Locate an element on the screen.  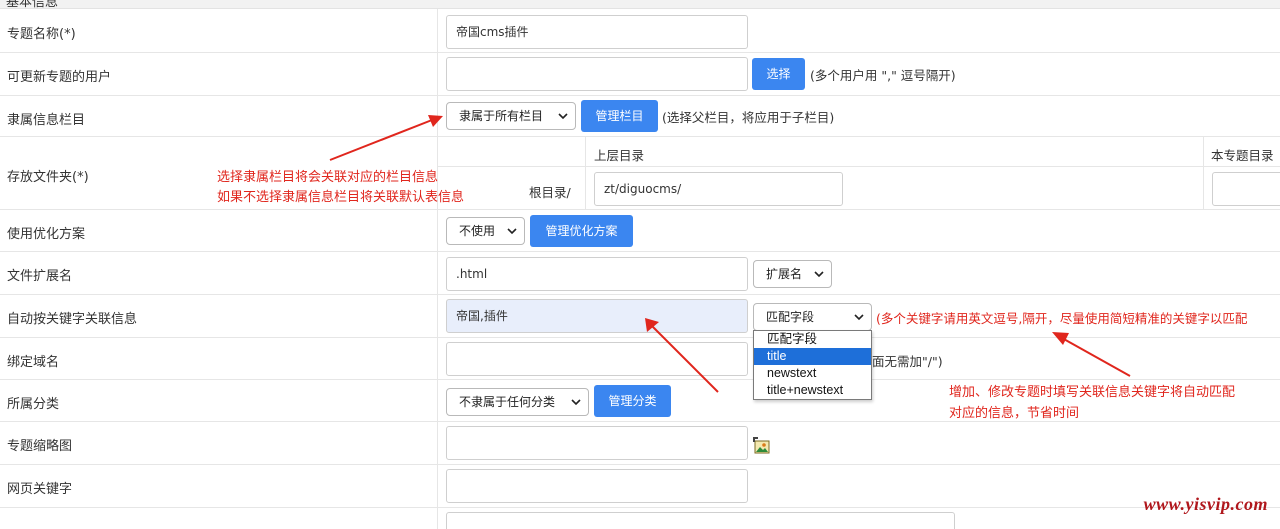
match-option: 匹配字段 is located at coordinates (812, 339).